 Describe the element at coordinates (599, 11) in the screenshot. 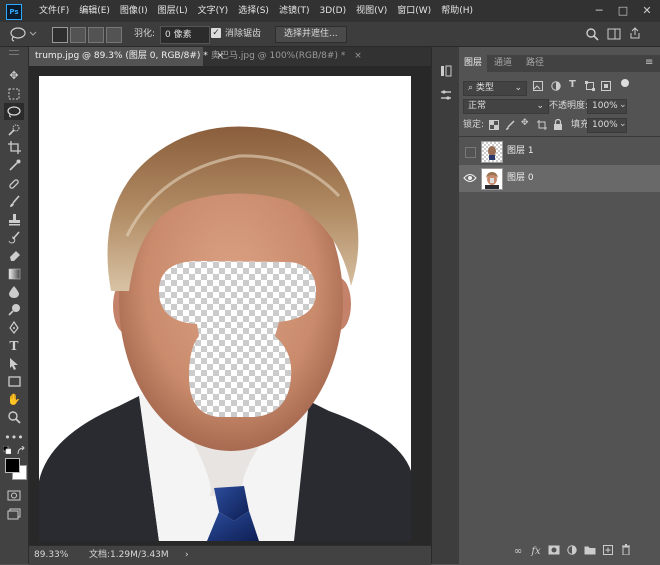

I see `minimize-button: ─` at that location.